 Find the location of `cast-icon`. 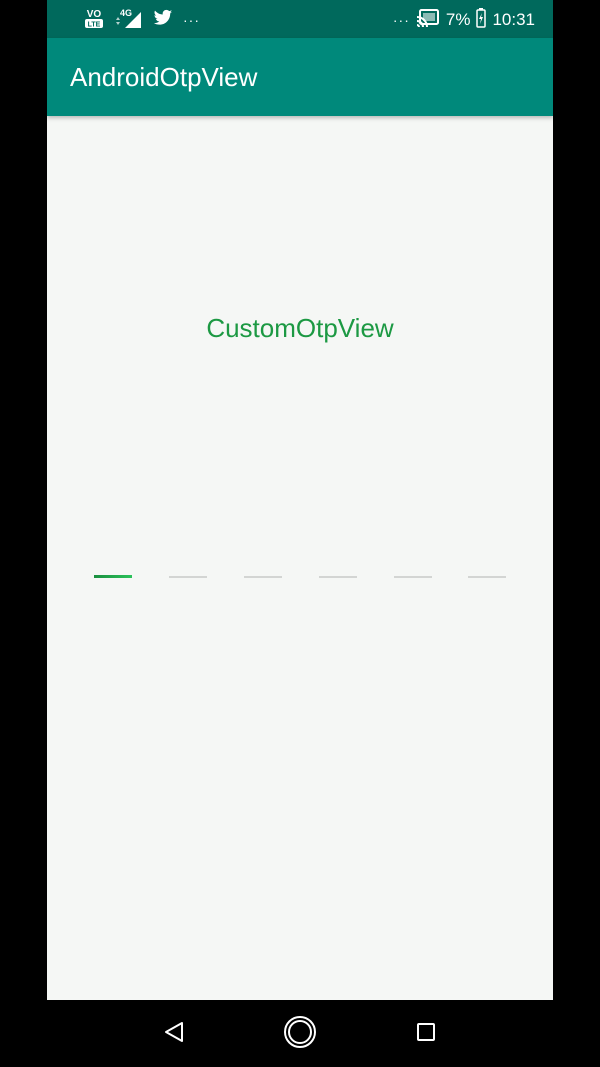

cast-icon is located at coordinates (428, 20).